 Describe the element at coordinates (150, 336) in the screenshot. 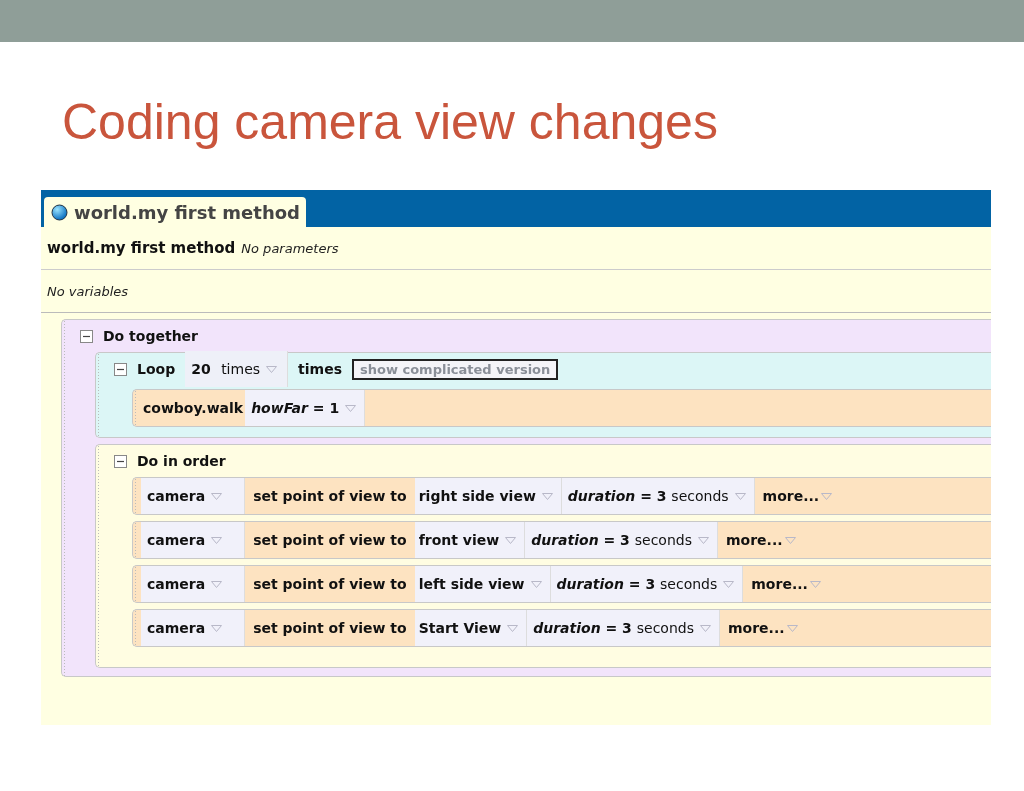

I see `block-label: Do together` at that location.